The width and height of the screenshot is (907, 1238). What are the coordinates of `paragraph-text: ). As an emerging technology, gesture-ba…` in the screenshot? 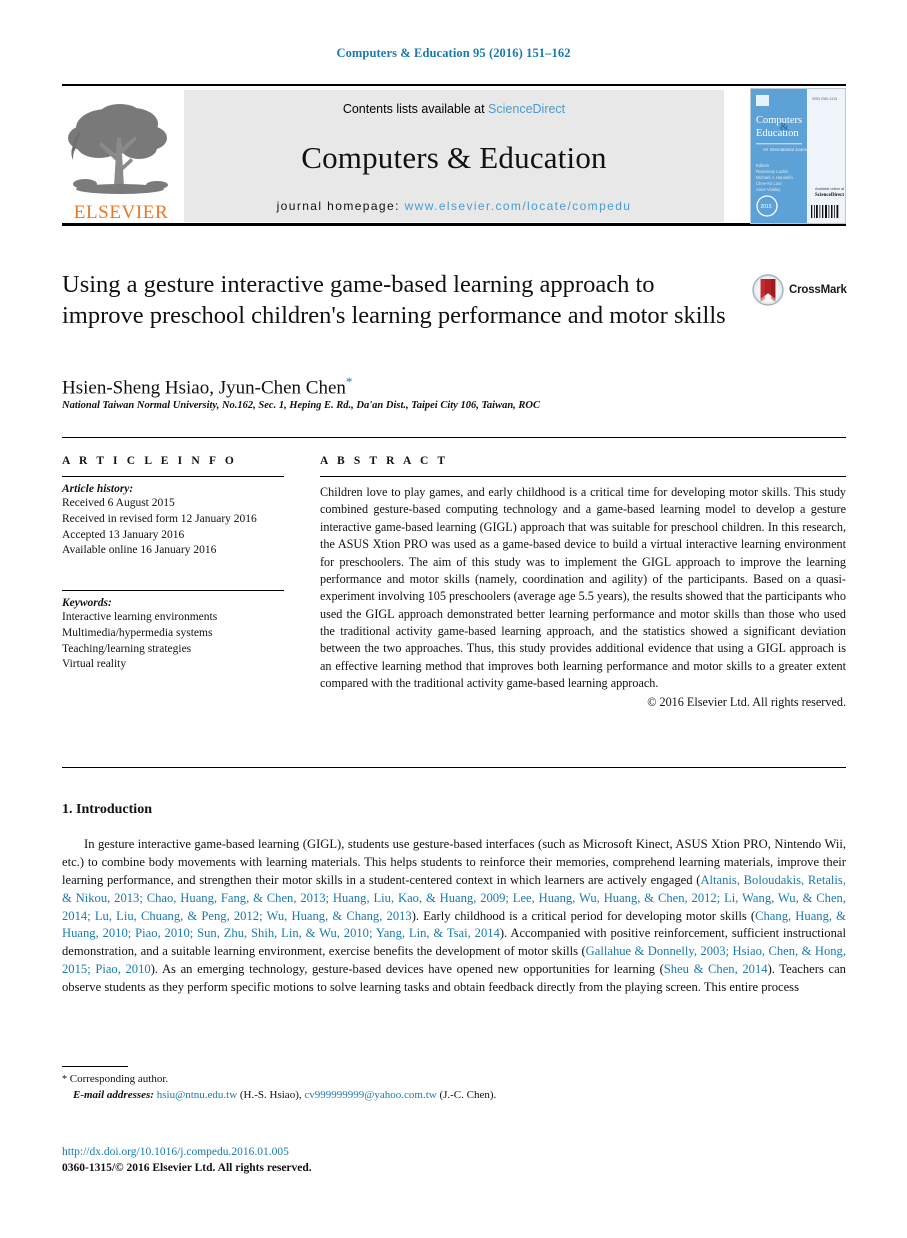 It's located at (407, 969).